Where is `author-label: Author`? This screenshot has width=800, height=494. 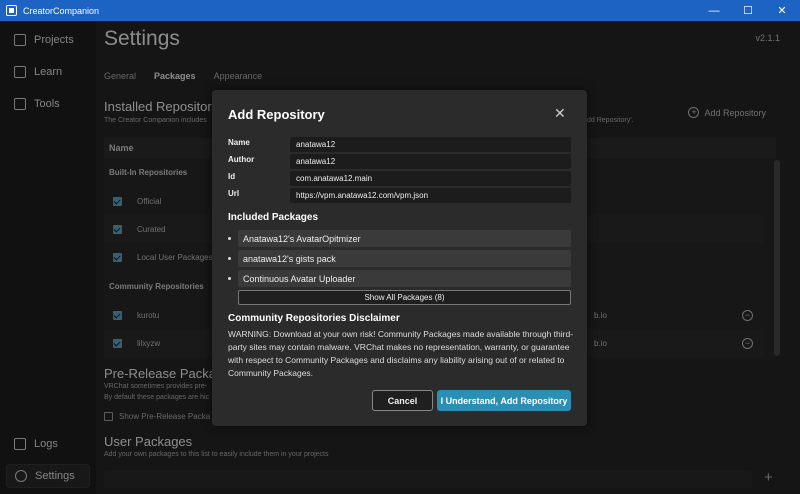 author-label: Author is located at coordinates (241, 159).